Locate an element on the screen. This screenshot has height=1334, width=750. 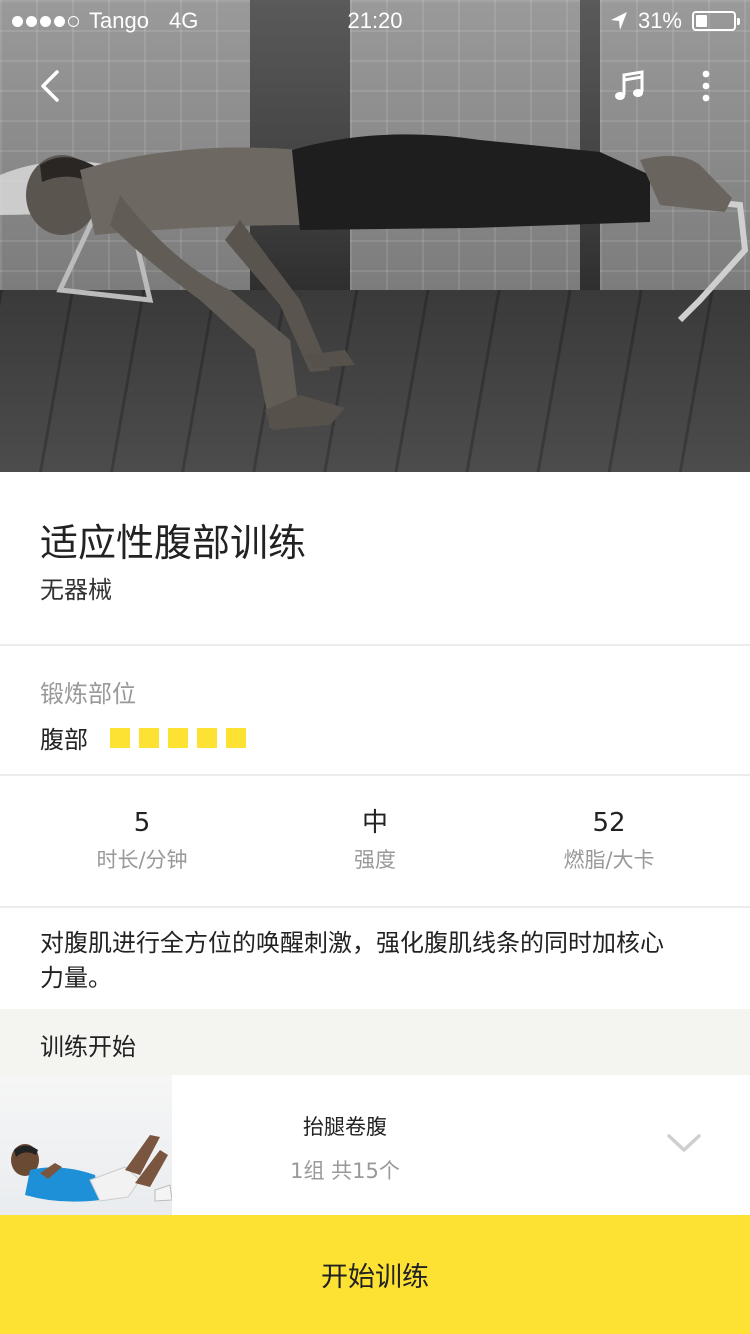
section-header: 训练开始 is located at coordinates (375, 1042).